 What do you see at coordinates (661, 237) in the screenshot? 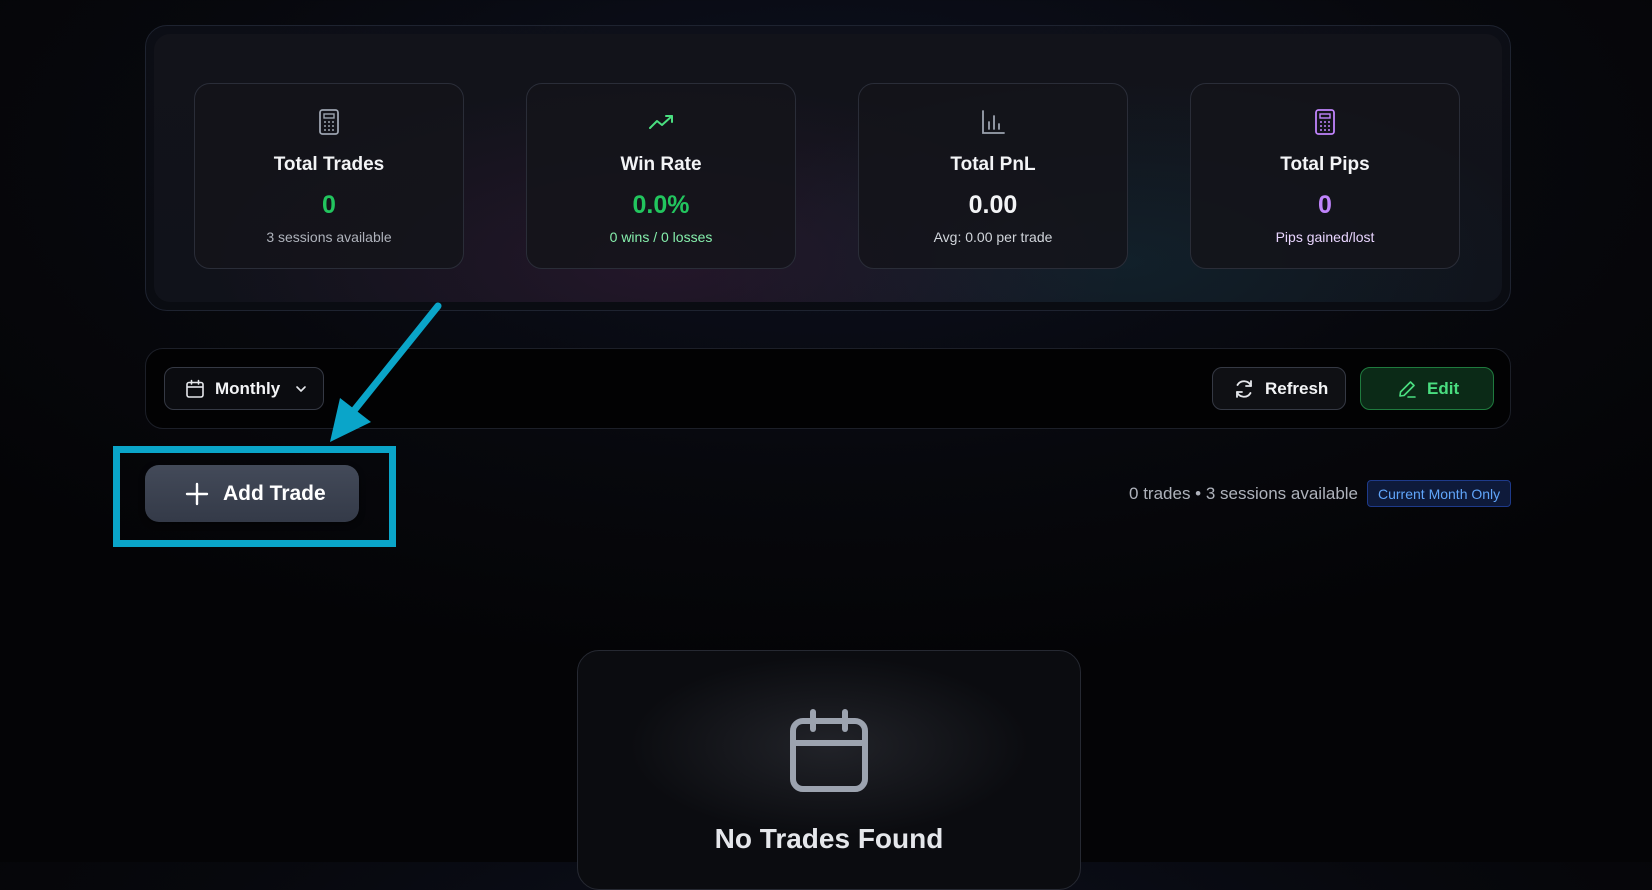
I see `stat-subtitle: 0 wins / 0 losses` at bounding box center [661, 237].